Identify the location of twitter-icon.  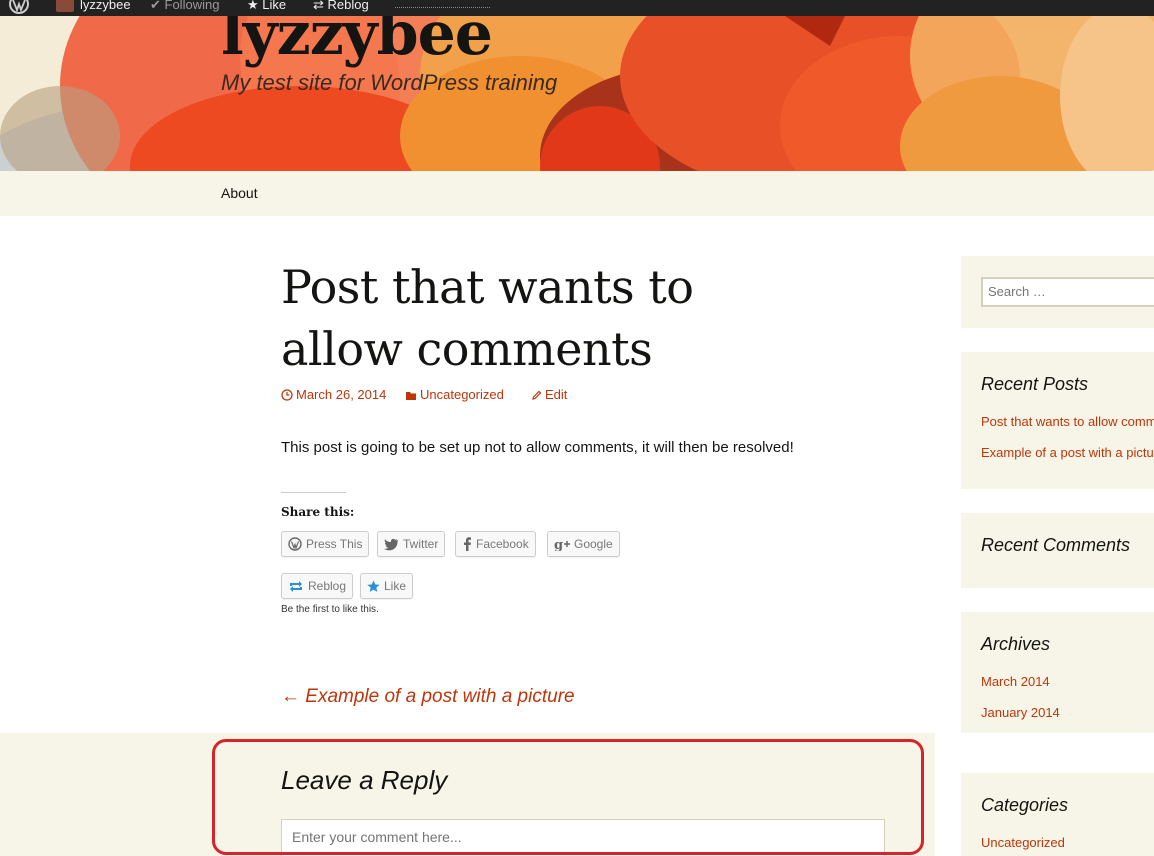
(391, 544).